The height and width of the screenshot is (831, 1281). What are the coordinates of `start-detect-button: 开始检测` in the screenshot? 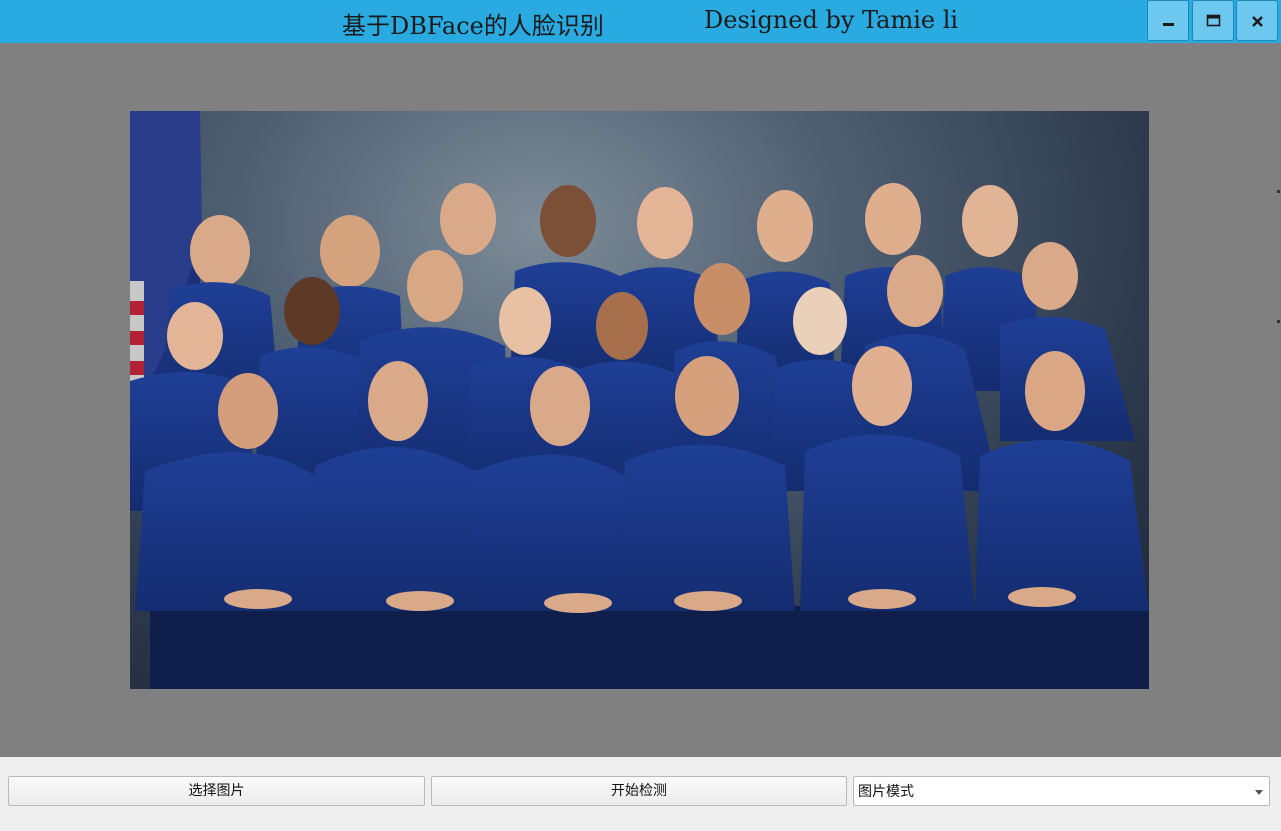 It's located at (639, 791).